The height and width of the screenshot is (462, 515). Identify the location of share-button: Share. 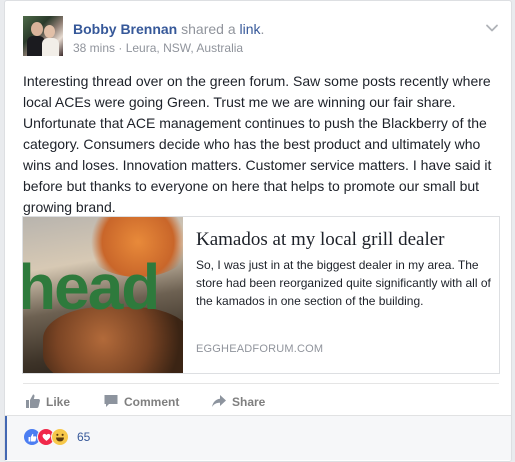
(238, 401).